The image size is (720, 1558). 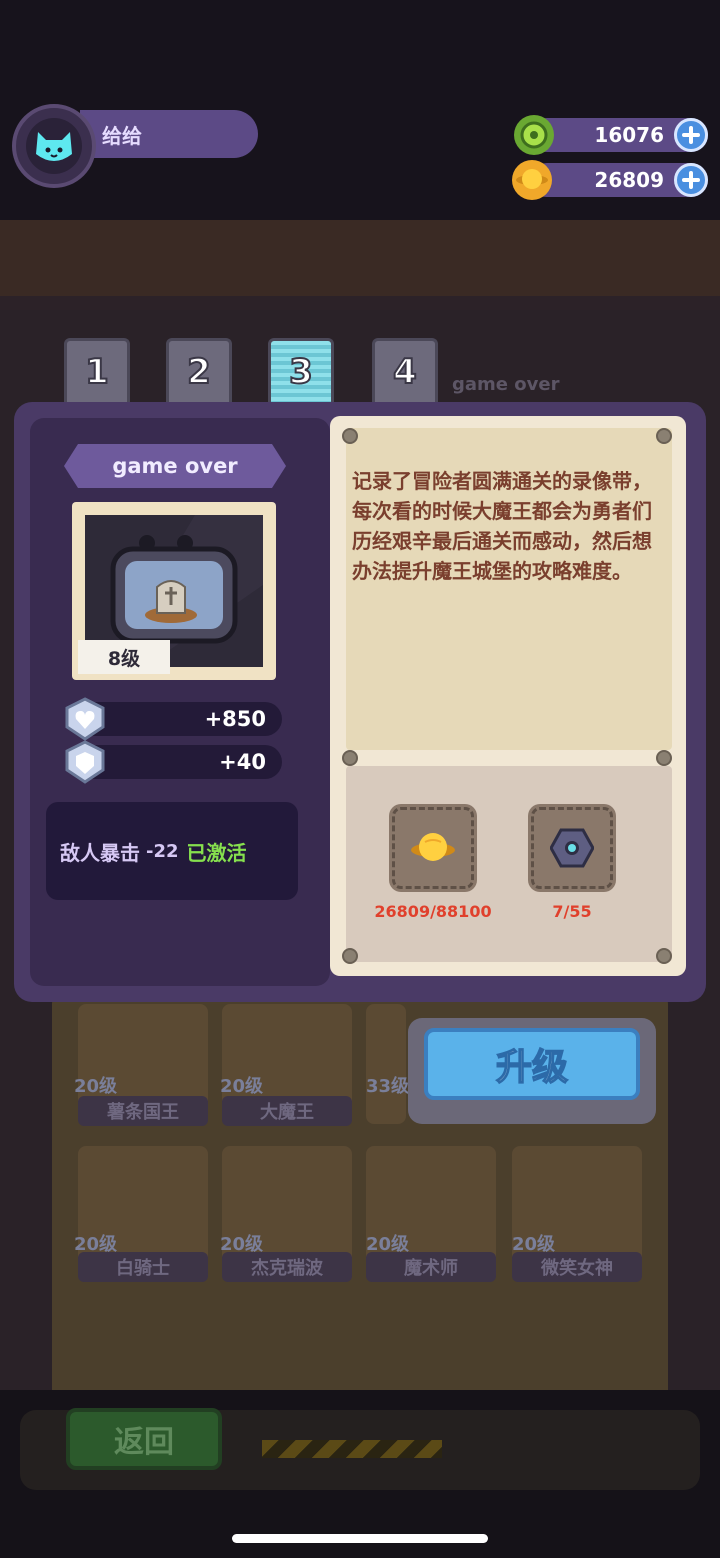 I want to click on hero-name: 薯条国王, so click(x=143, y=1111).